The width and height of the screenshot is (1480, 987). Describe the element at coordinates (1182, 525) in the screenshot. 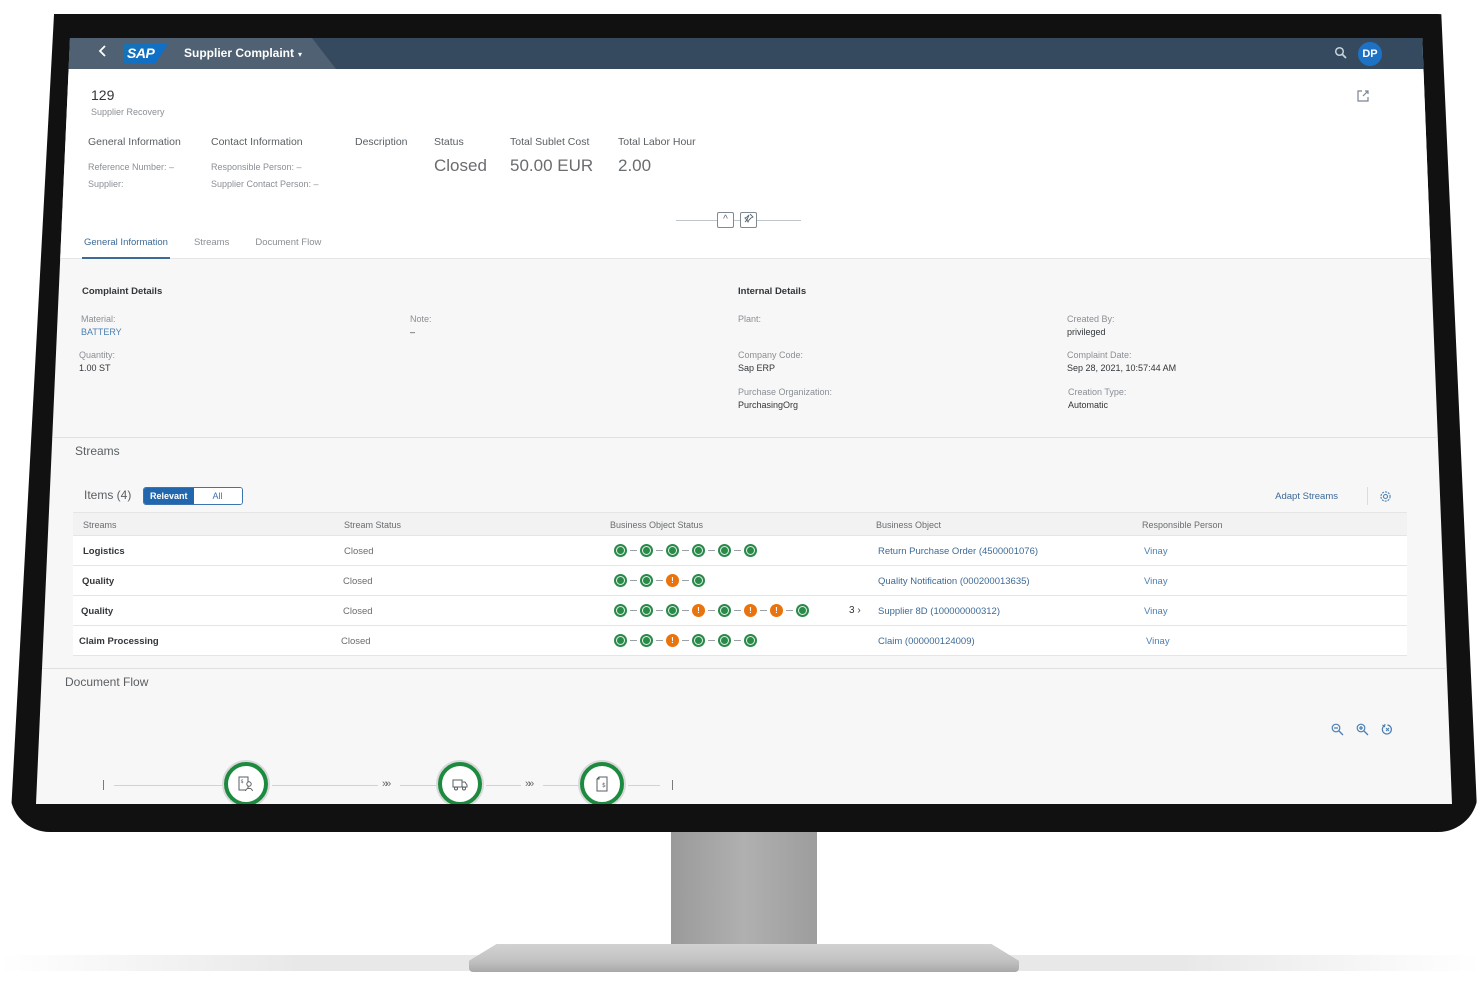

I see `column-header-responsible-person: Responsible Person` at that location.